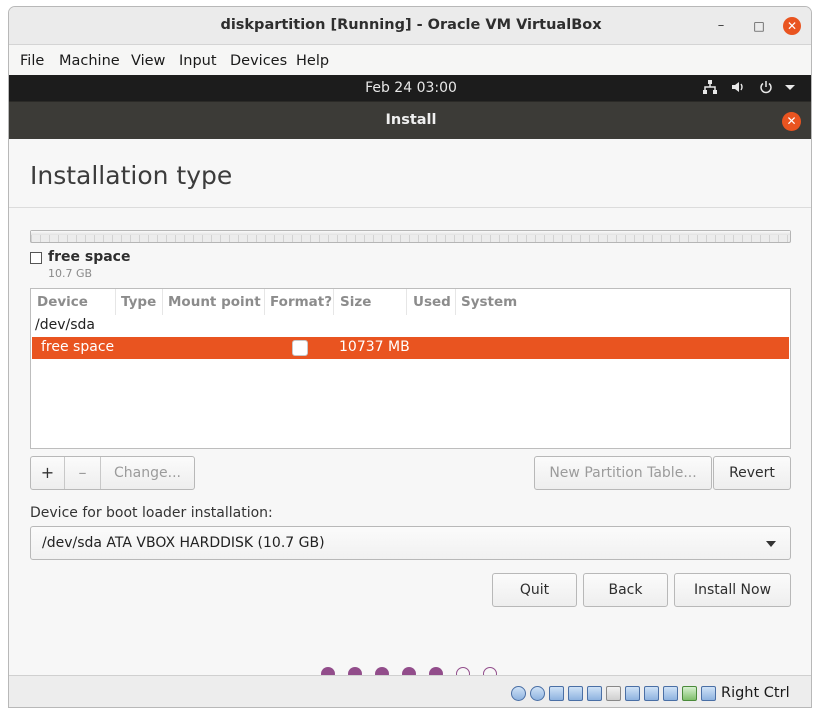 The width and height of the screenshot is (820, 713). I want to click on free-space-legend-label: free space, so click(89, 257).